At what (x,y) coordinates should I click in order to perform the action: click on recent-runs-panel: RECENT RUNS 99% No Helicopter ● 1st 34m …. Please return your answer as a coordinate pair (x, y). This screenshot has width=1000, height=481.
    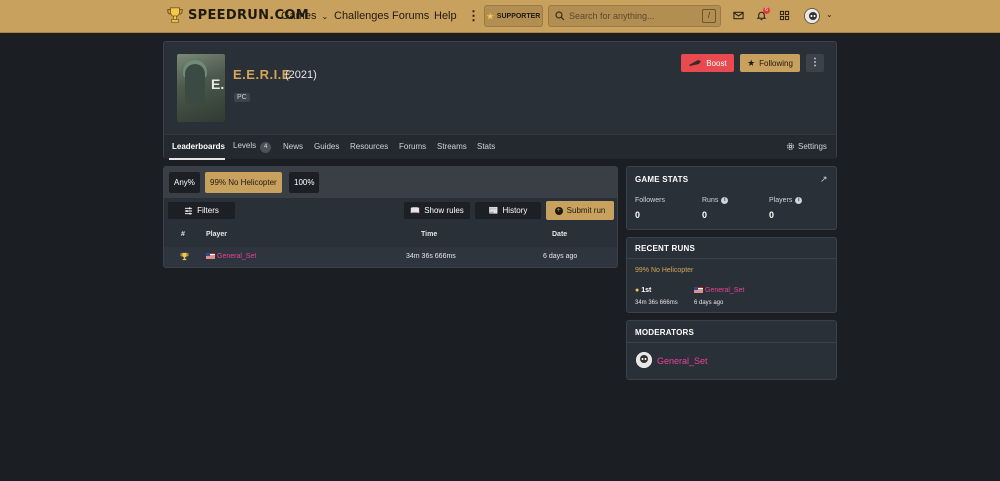
    Looking at the image, I should click on (731, 275).